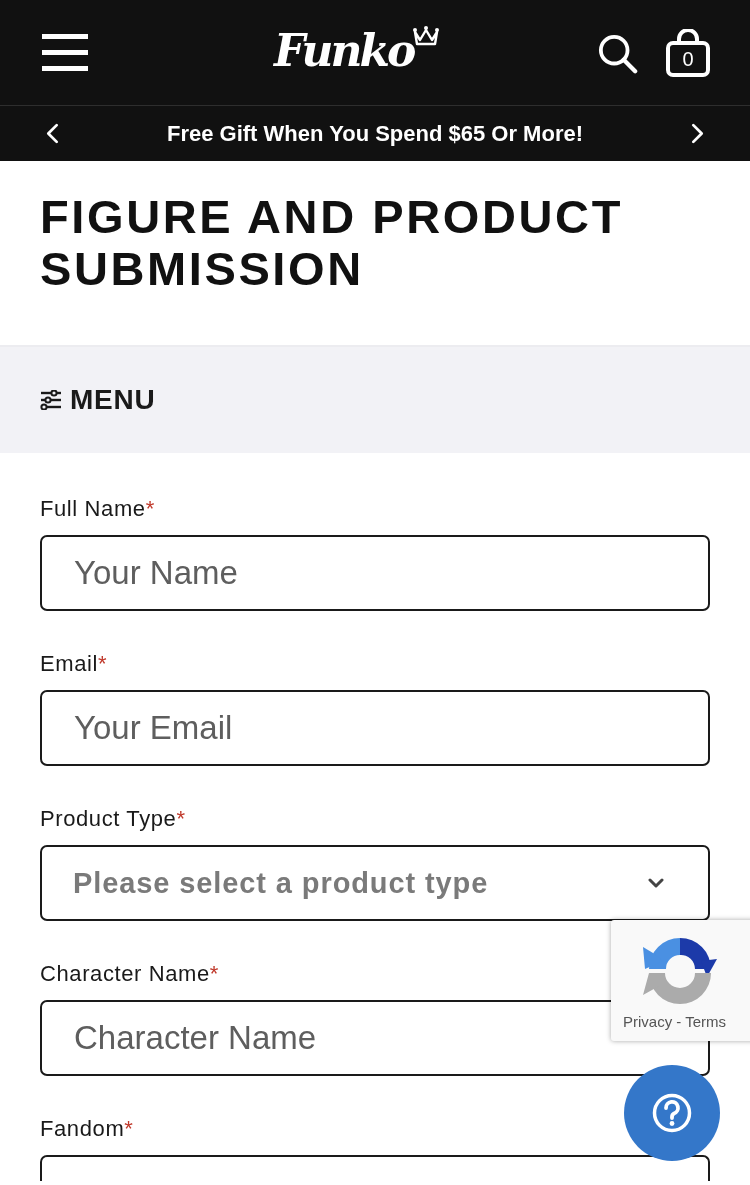 The height and width of the screenshot is (1185, 750). What do you see at coordinates (672, 1113) in the screenshot?
I see `help-icon` at bounding box center [672, 1113].